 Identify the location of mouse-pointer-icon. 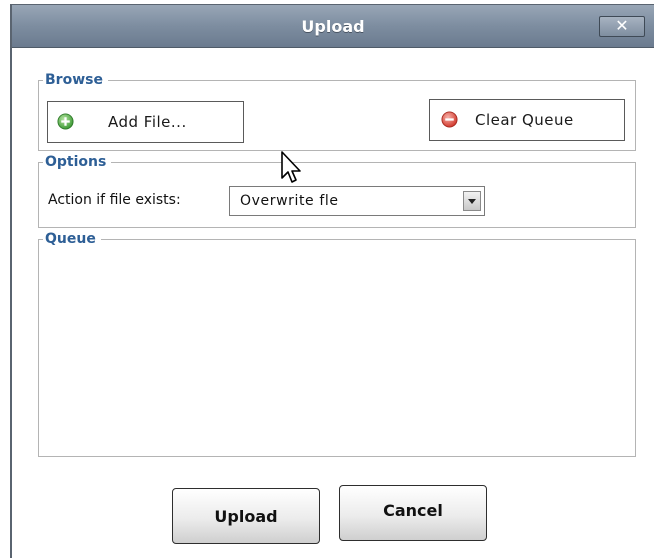
(291, 167).